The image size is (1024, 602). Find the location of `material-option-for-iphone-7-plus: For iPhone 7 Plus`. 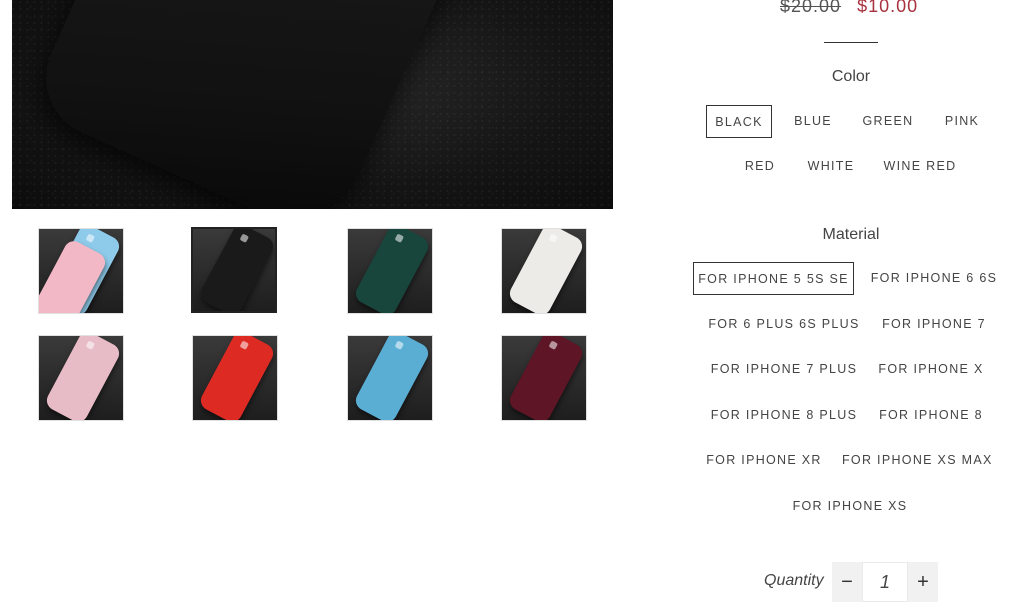

material-option-for-iphone-7-plus: For iPhone 7 Plus is located at coordinates (784, 369).